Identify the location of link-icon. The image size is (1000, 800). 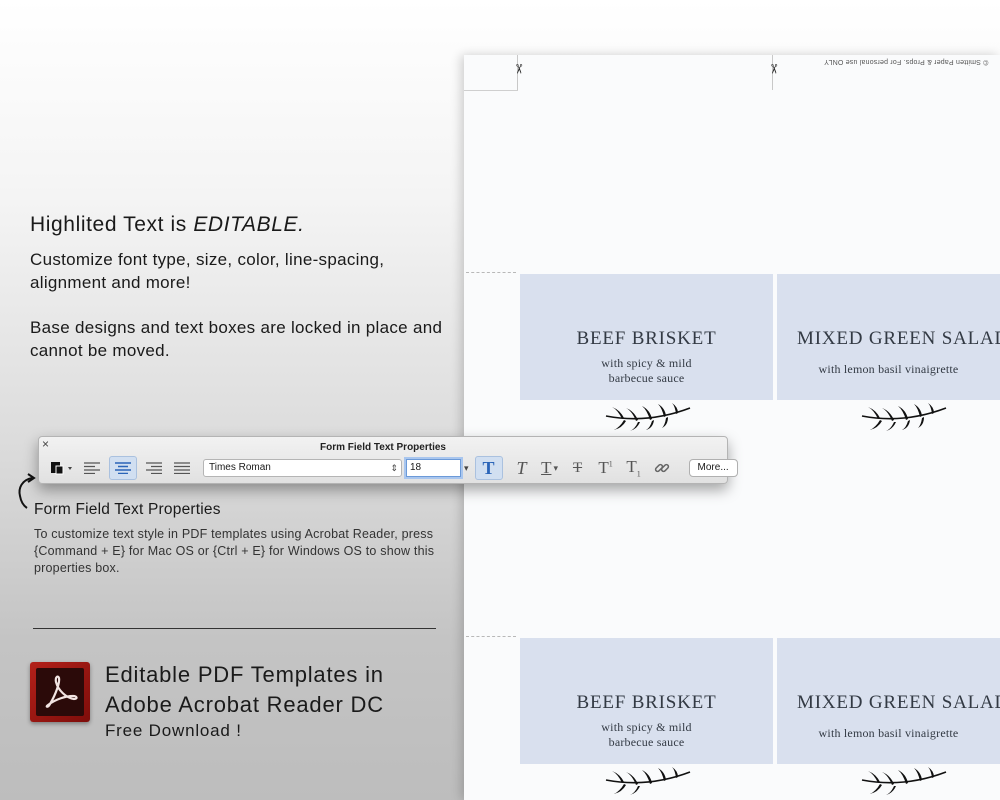
(661, 468).